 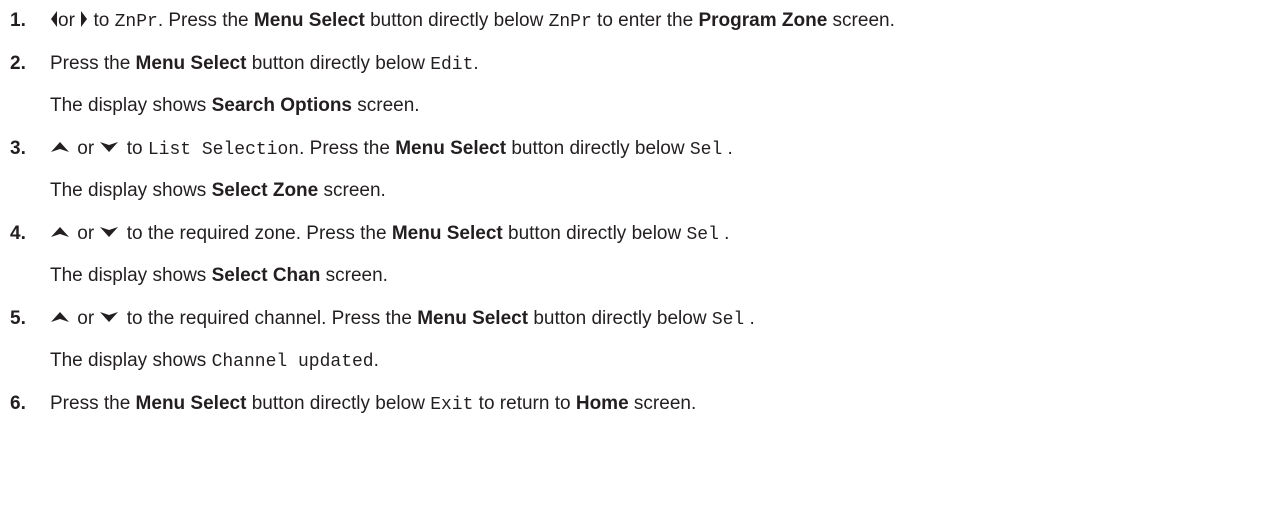 I want to click on display-text: List Selection, so click(x=223, y=150).